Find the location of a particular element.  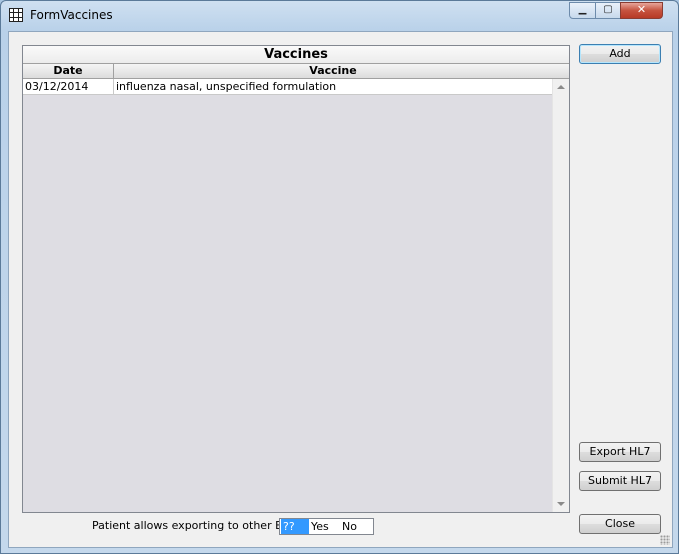

column-header-date: Date is located at coordinates (68, 71).